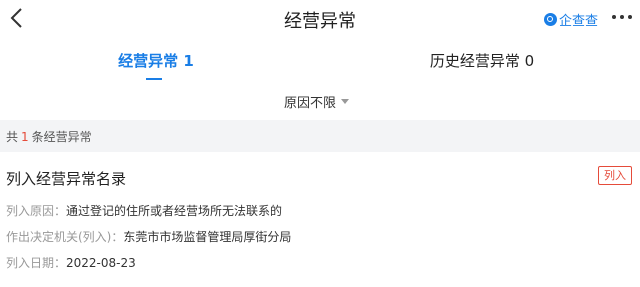 This screenshot has height=287, width=640. Describe the element at coordinates (66, 179) in the screenshot. I see `record-title: 列入经营异常名录` at that location.